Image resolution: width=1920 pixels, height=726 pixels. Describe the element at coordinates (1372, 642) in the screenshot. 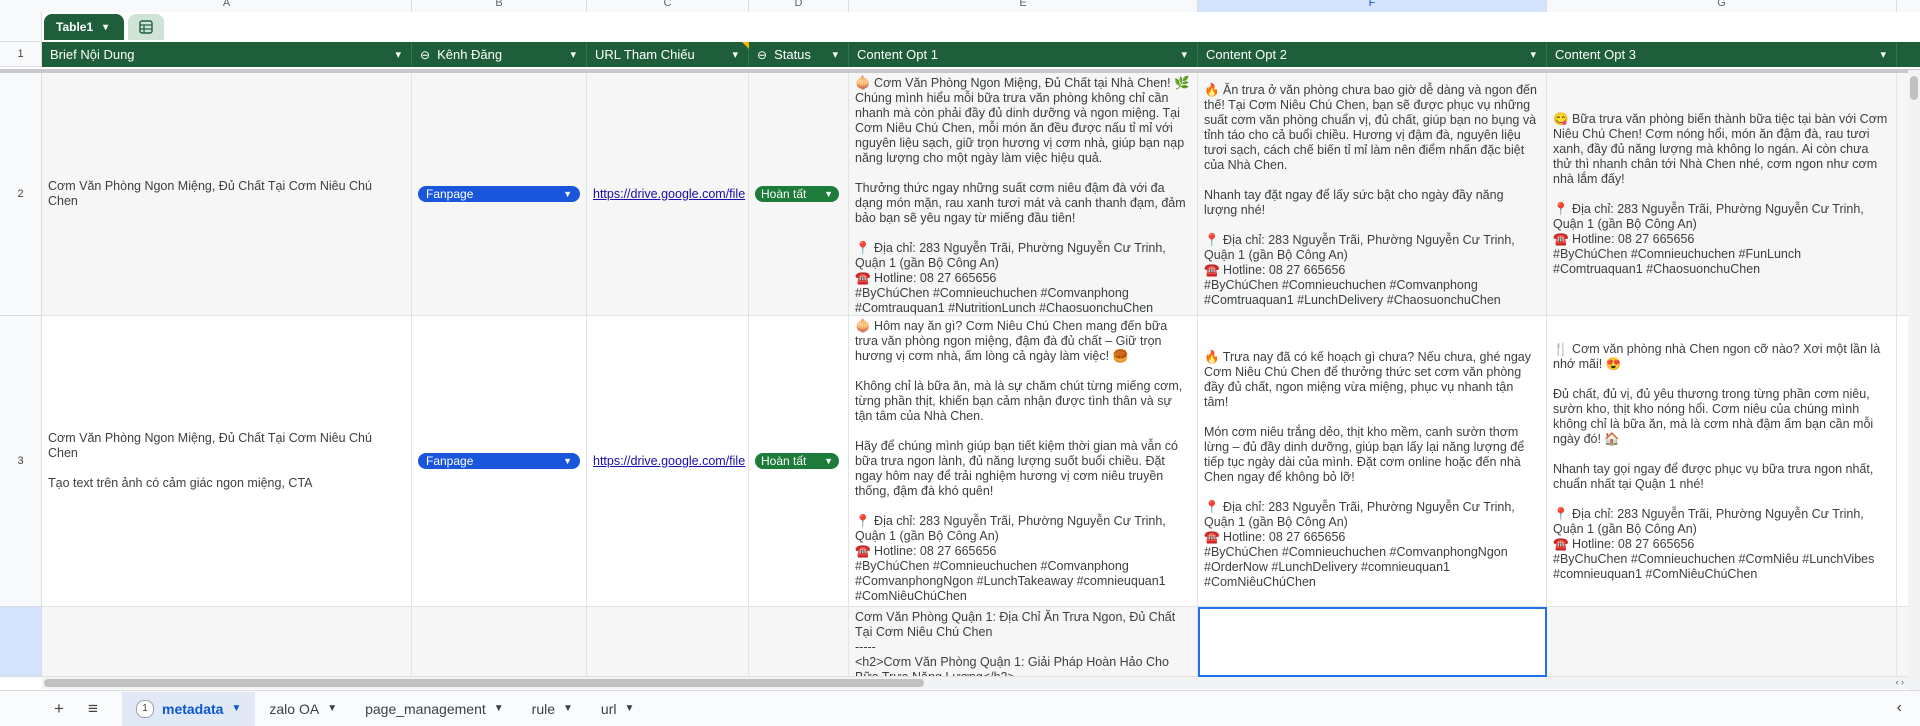

I see `content-opt2-cell-selected` at that location.